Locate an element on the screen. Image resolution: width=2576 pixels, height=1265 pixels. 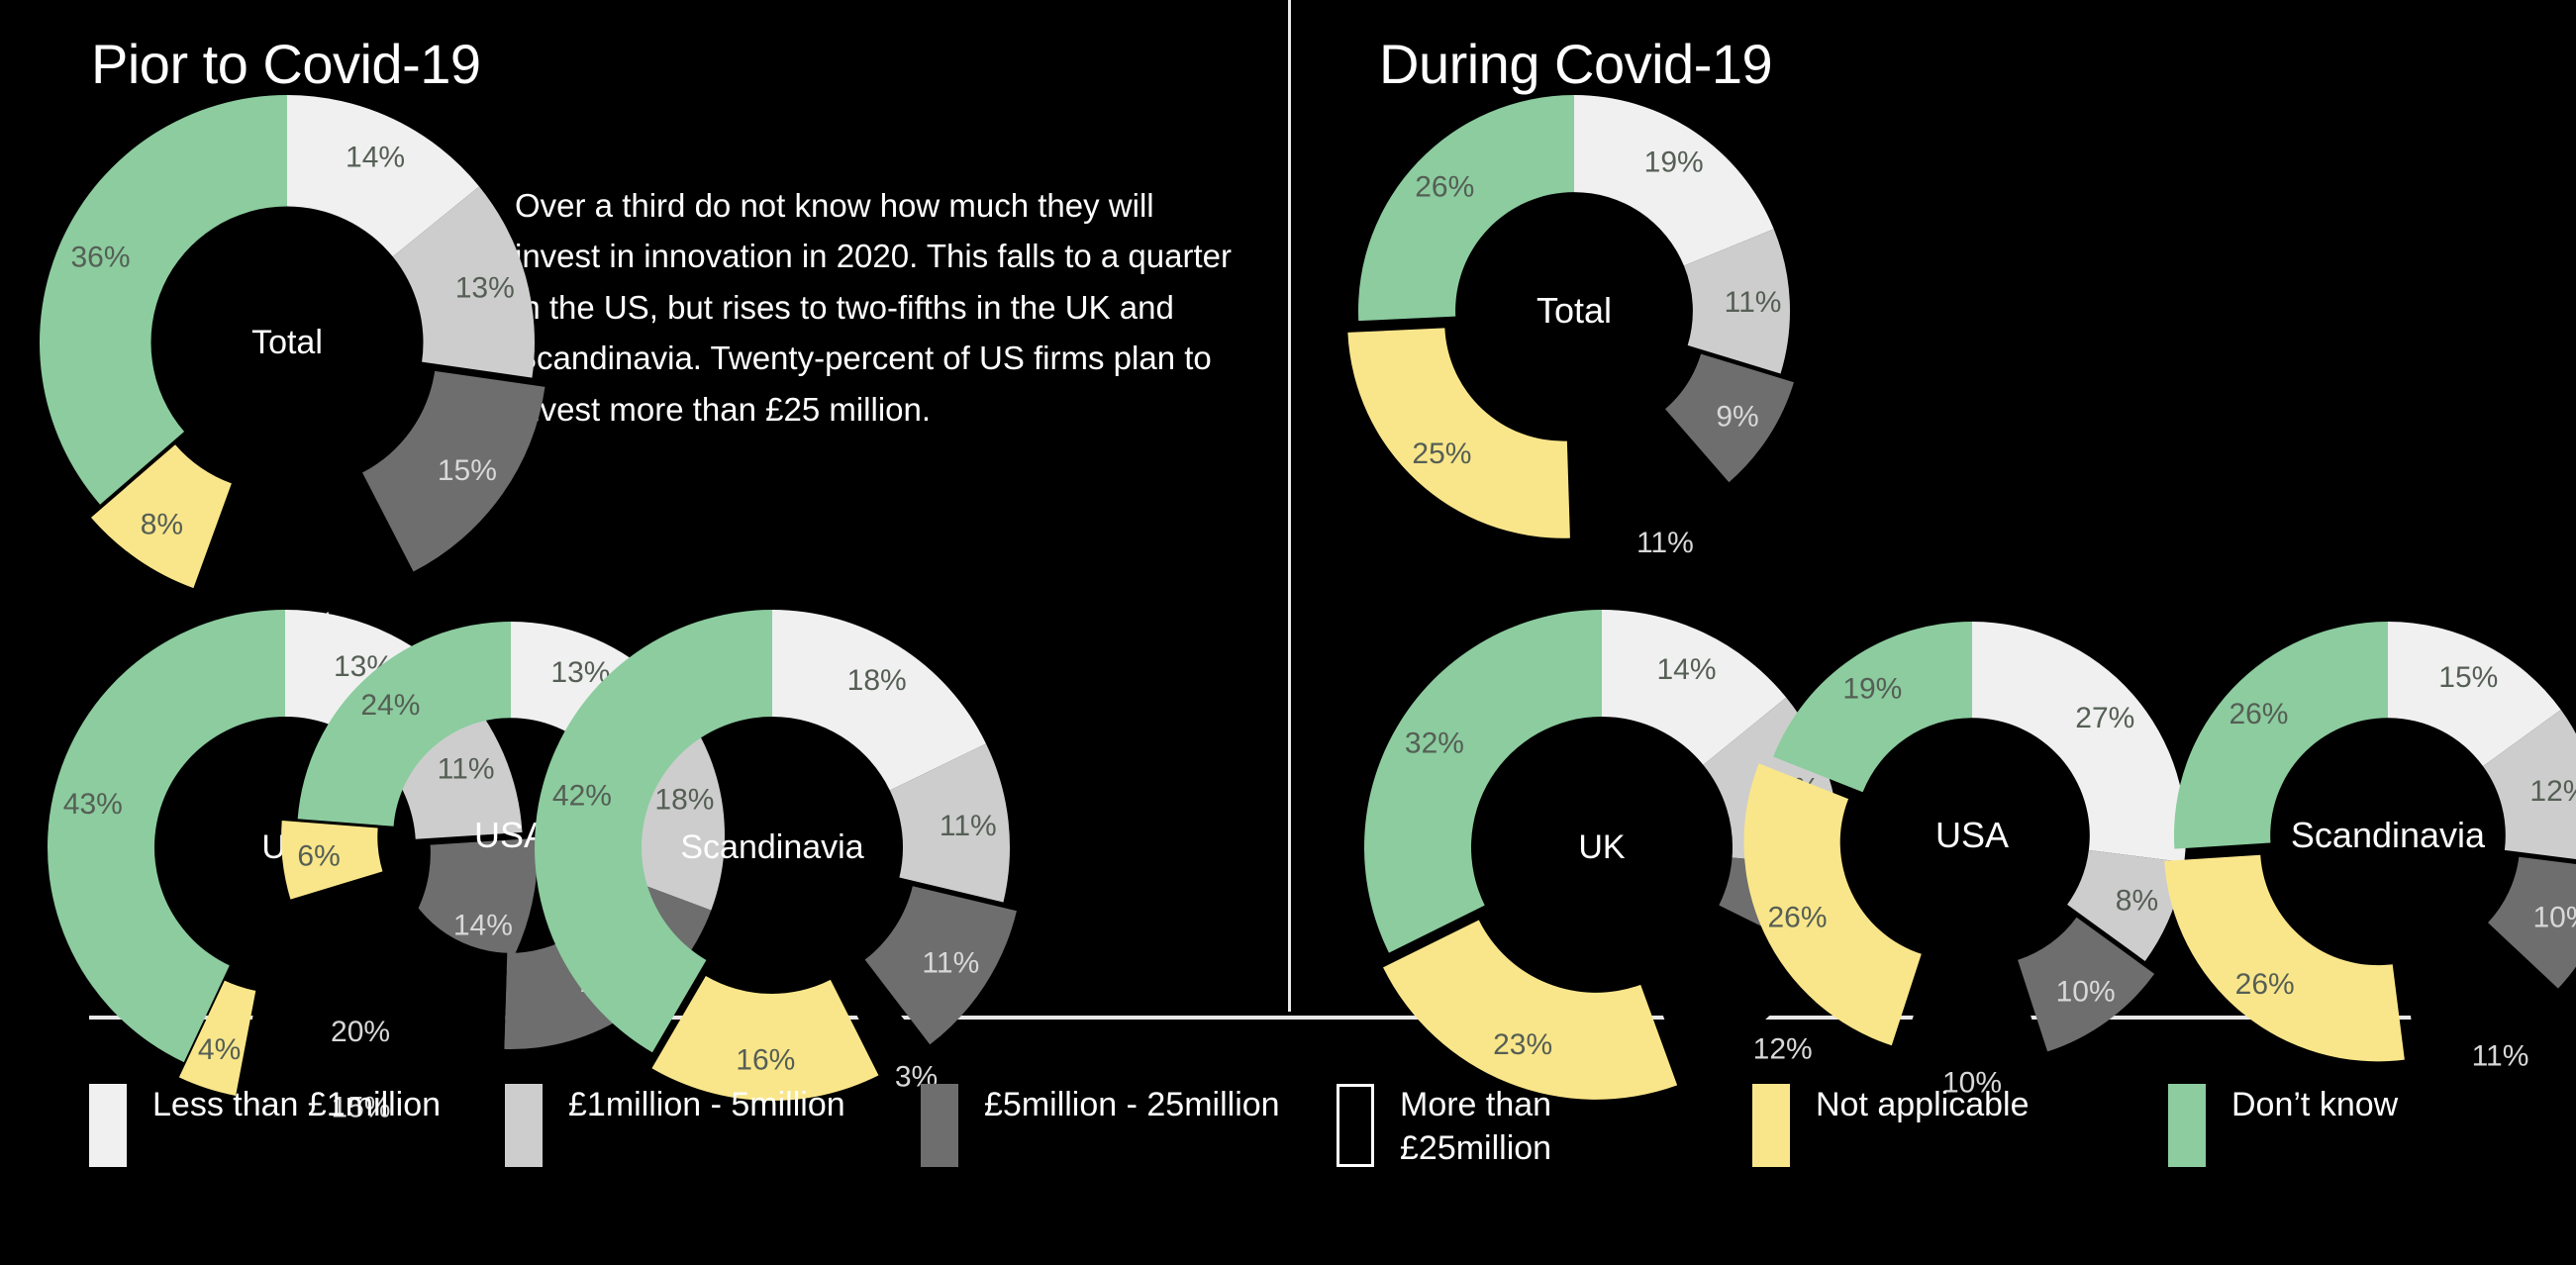
donut-segment-label: 4% is located at coordinates (220, 1049).